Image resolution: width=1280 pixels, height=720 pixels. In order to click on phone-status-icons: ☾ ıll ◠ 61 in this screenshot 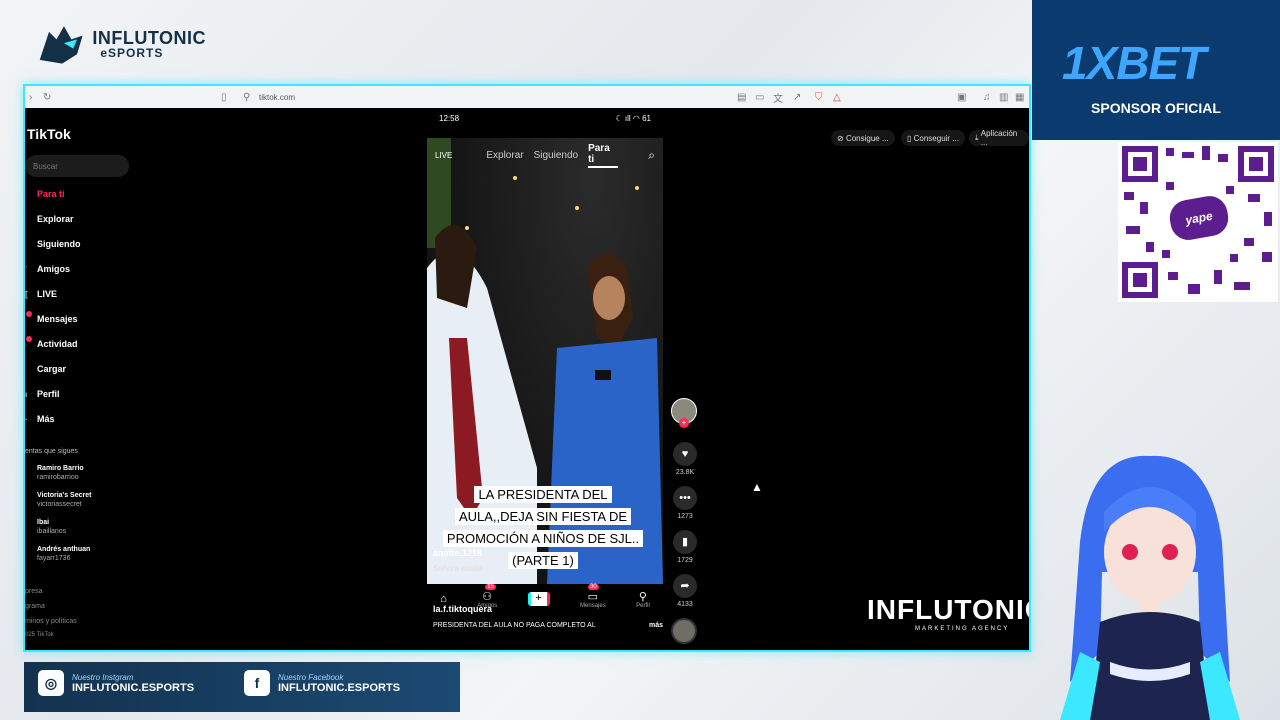, I will do `click(633, 118)`.